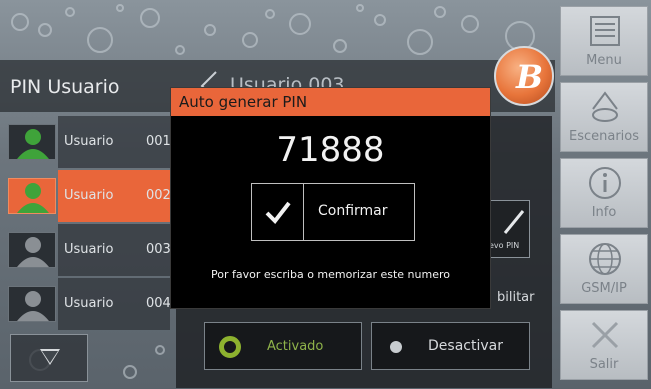  What do you see at coordinates (49, 358) in the screenshot?
I see `scroll-down-button` at bounding box center [49, 358].